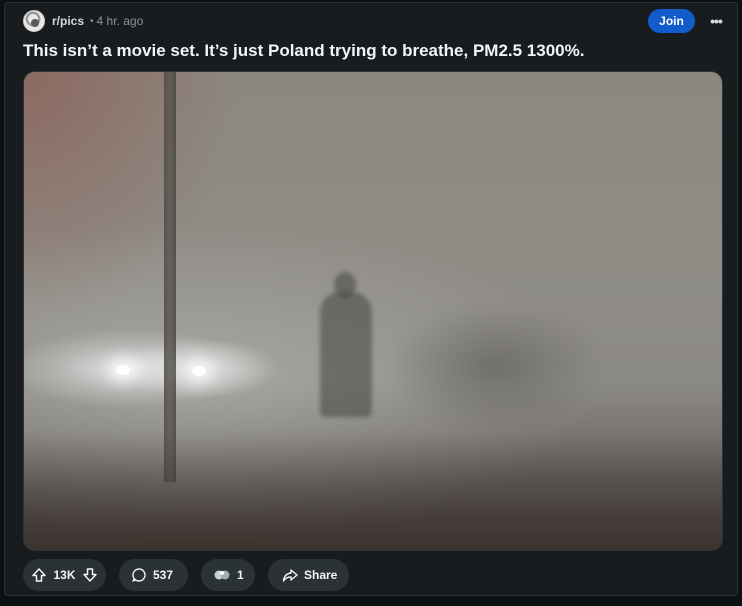  Describe the element at coordinates (321, 575) in the screenshot. I see `share-label: Share` at that location.